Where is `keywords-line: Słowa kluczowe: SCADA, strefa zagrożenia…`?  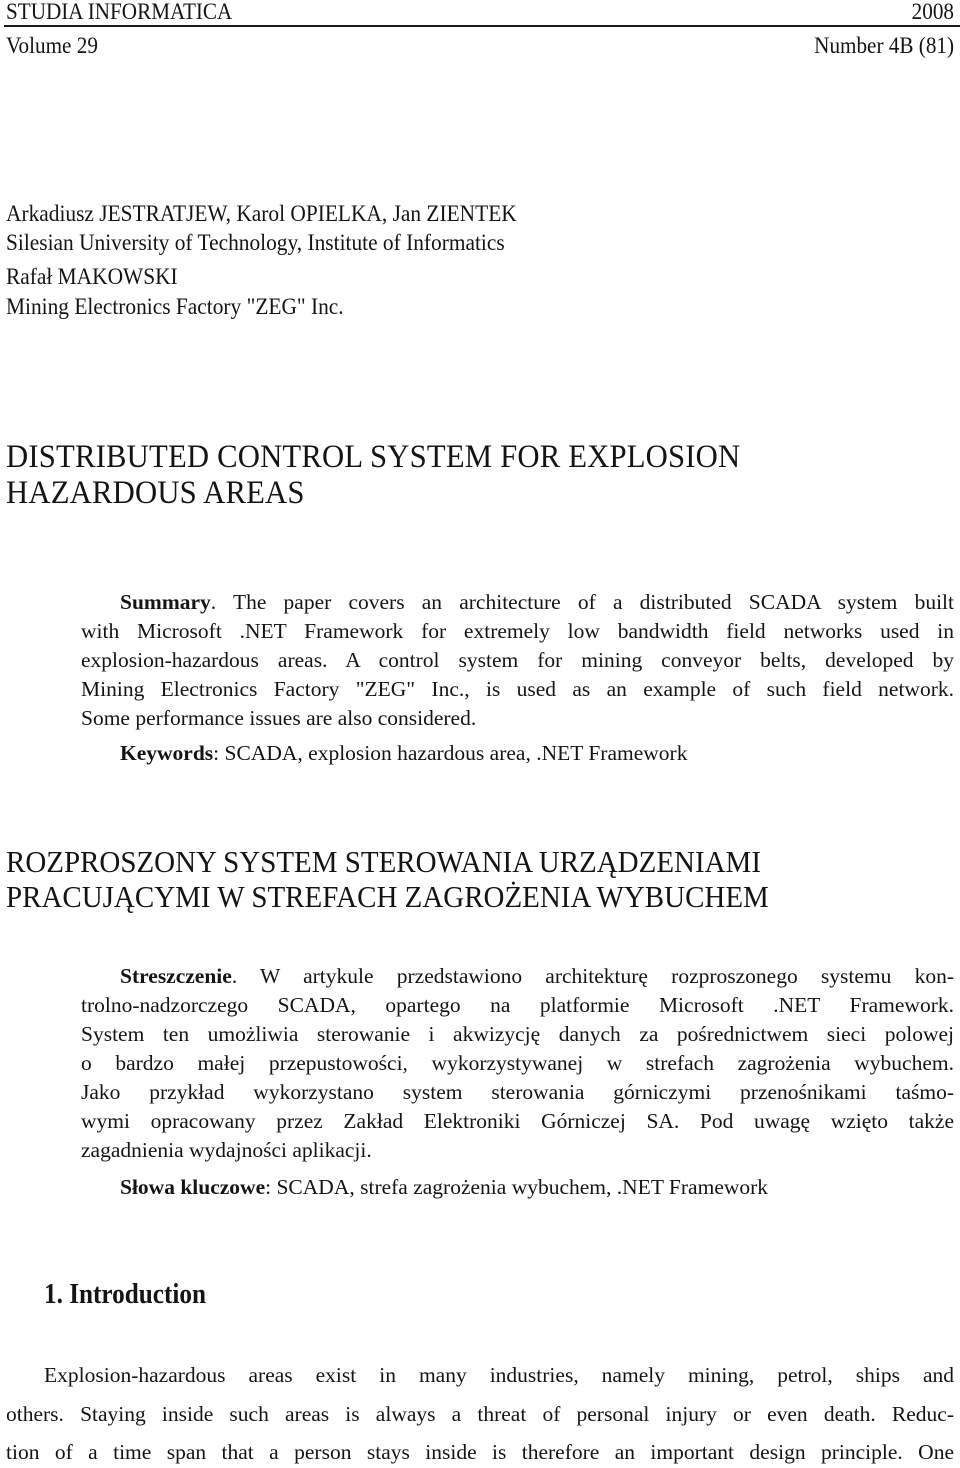 keywords-line: Słowa kluczowe: SCADA, strefa zagrożenia… is located at coordinates (444, 1187).